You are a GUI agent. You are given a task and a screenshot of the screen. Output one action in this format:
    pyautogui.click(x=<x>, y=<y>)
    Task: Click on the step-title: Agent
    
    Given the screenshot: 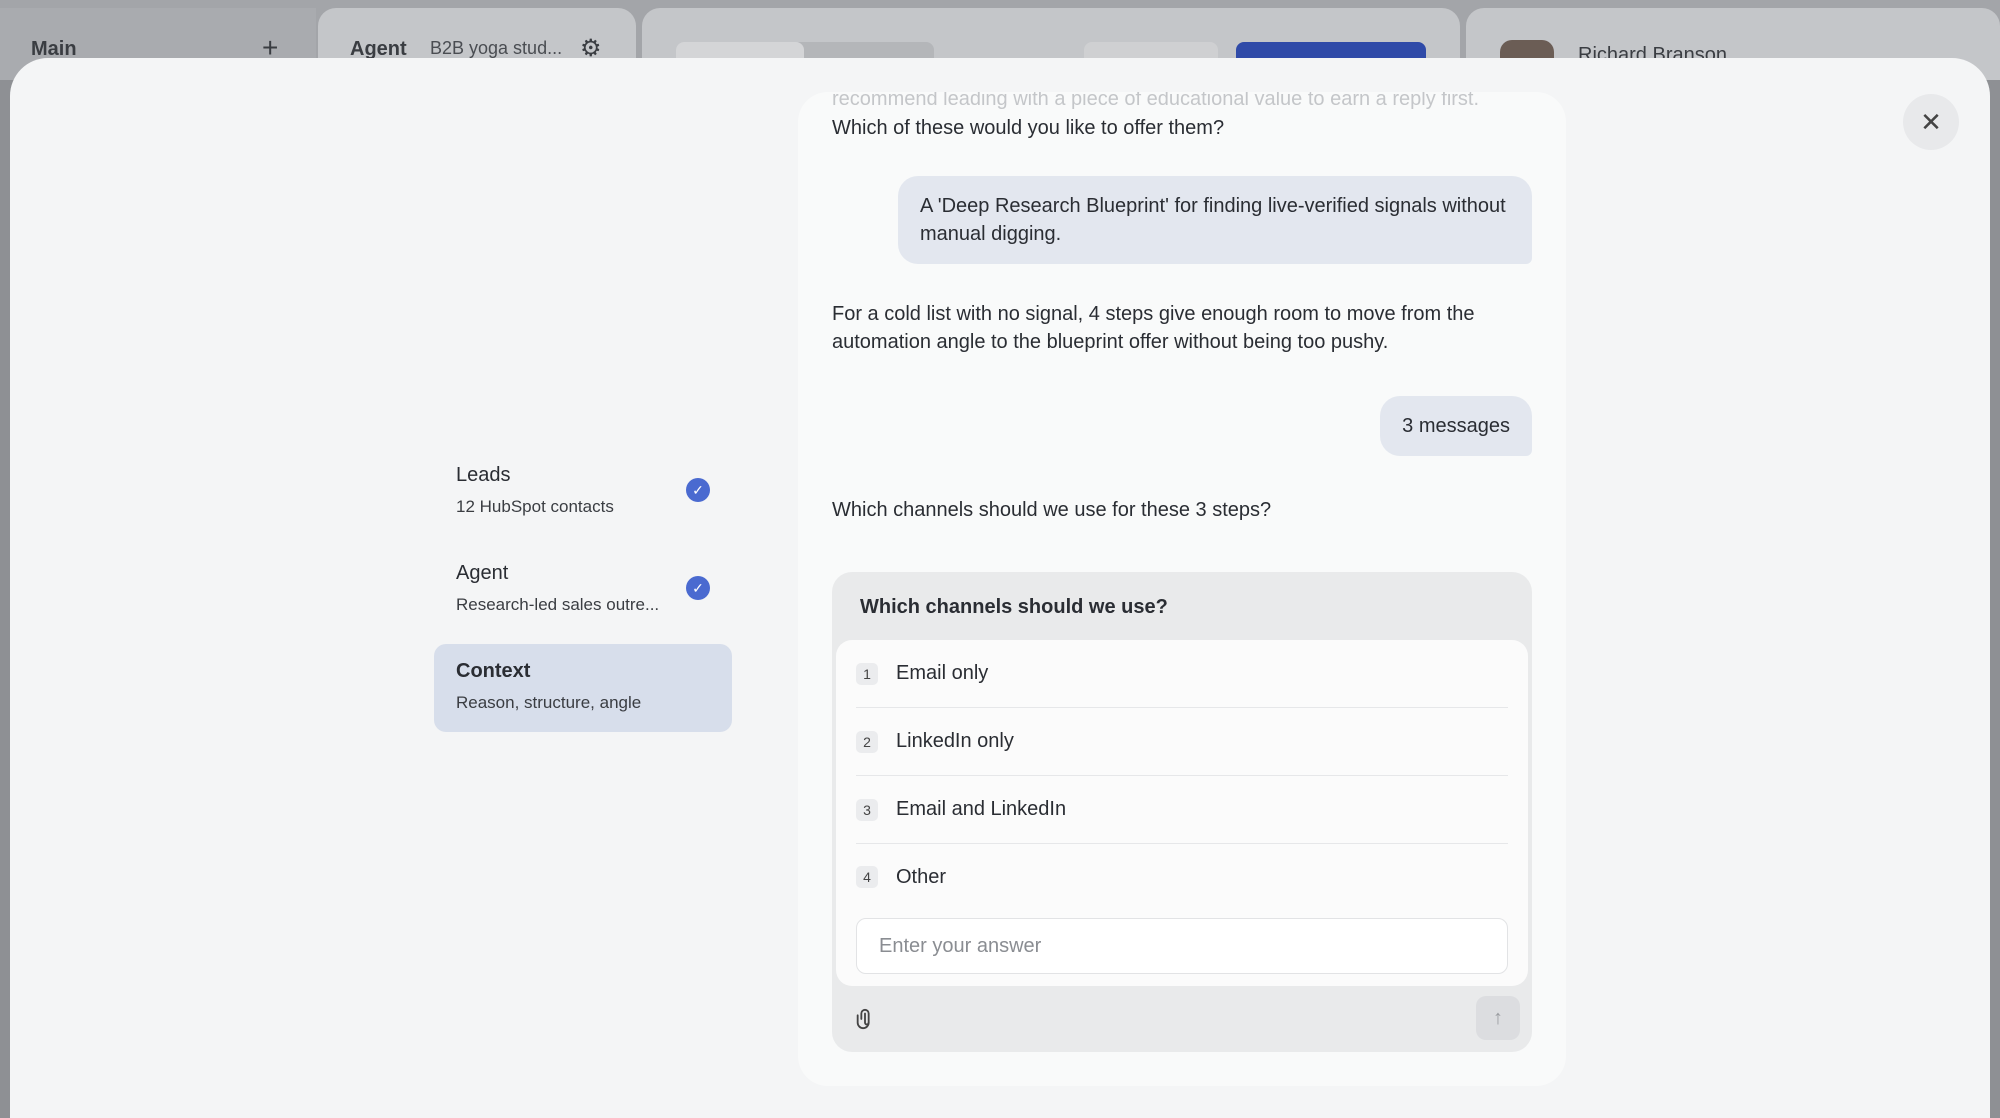 What is the action you would take?
    pyautogui.click(x=482, y=573)
    